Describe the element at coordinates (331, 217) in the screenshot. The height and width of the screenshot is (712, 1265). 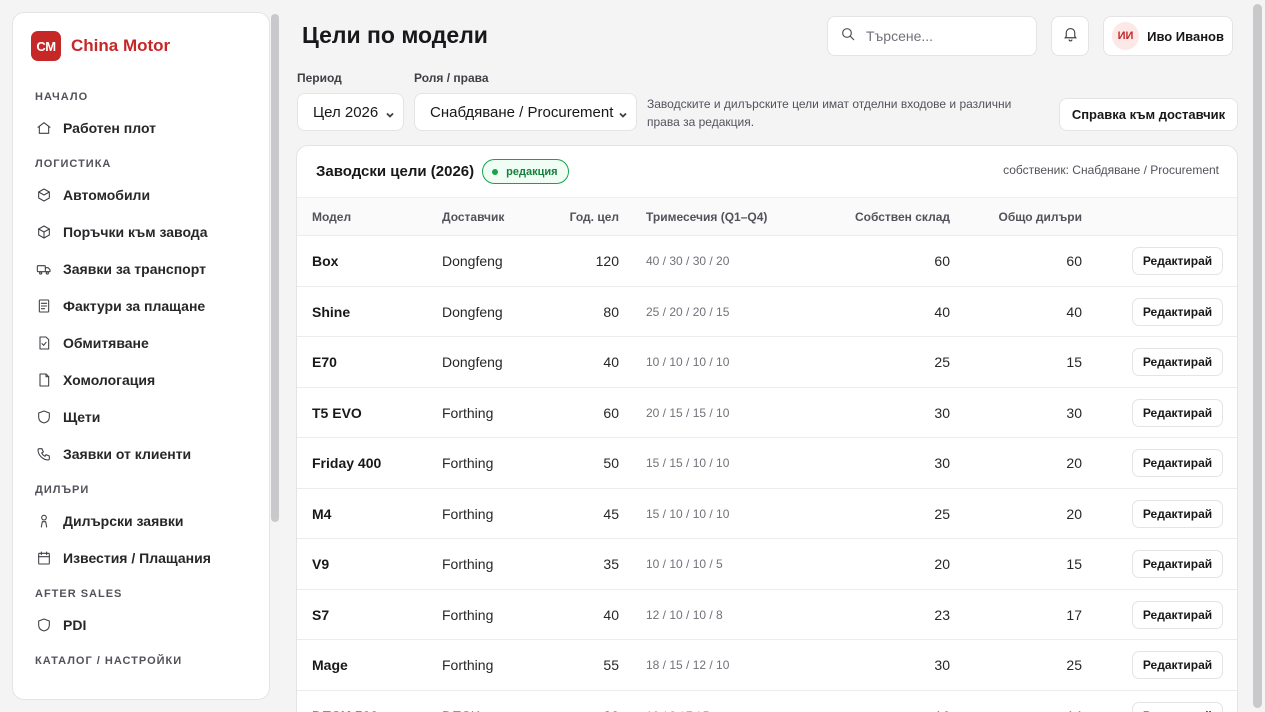
I see `column-model: Модел` at that location.